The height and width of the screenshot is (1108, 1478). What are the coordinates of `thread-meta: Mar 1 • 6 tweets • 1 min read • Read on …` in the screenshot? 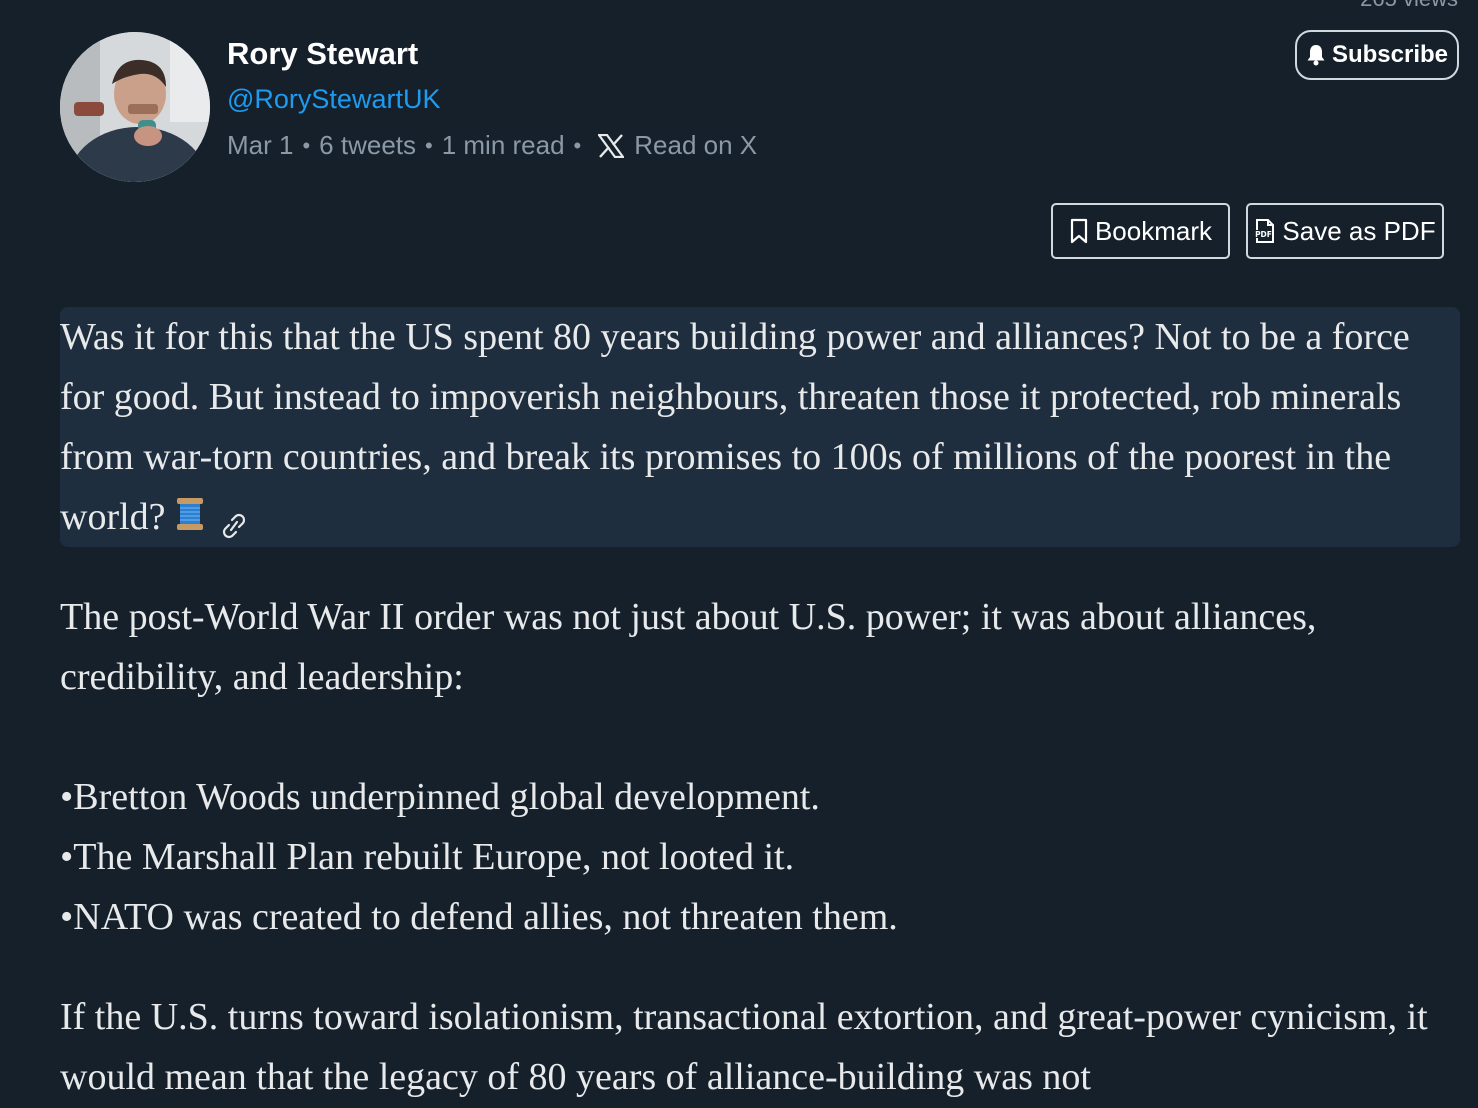 It's located at (492, 145).